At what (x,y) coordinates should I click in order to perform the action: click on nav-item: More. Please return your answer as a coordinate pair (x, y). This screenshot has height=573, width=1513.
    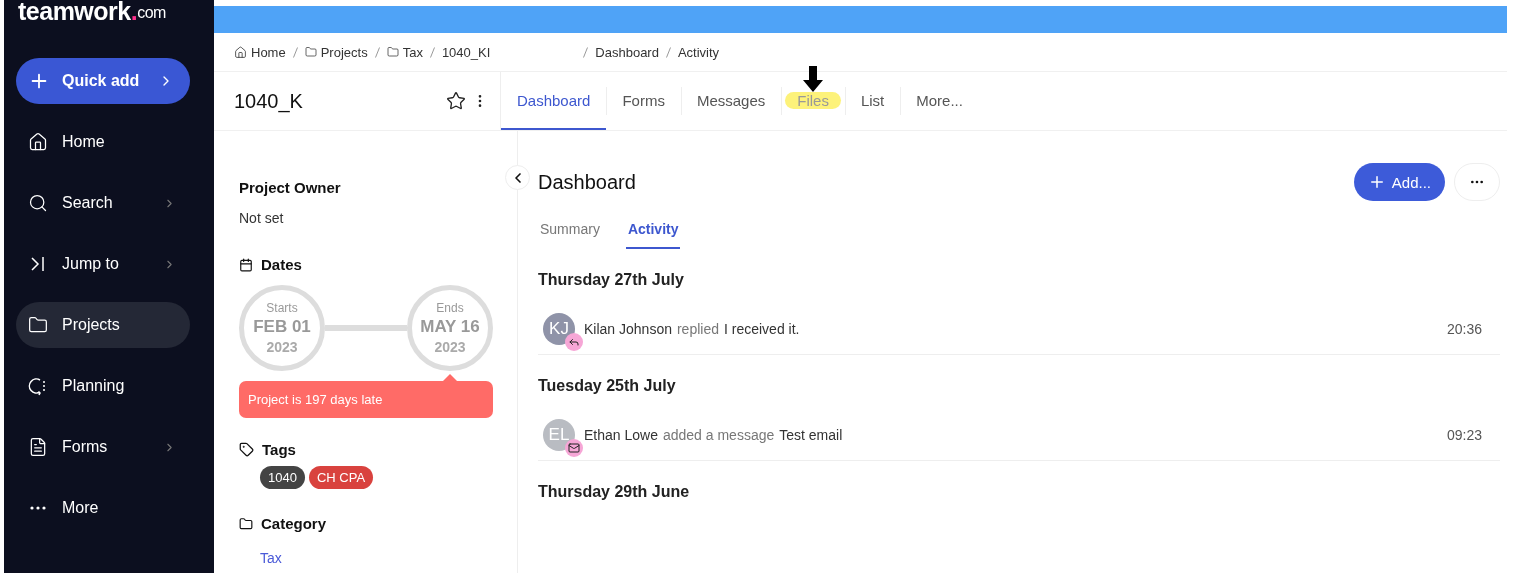
    Looking at the image, I should click on (103, 508).